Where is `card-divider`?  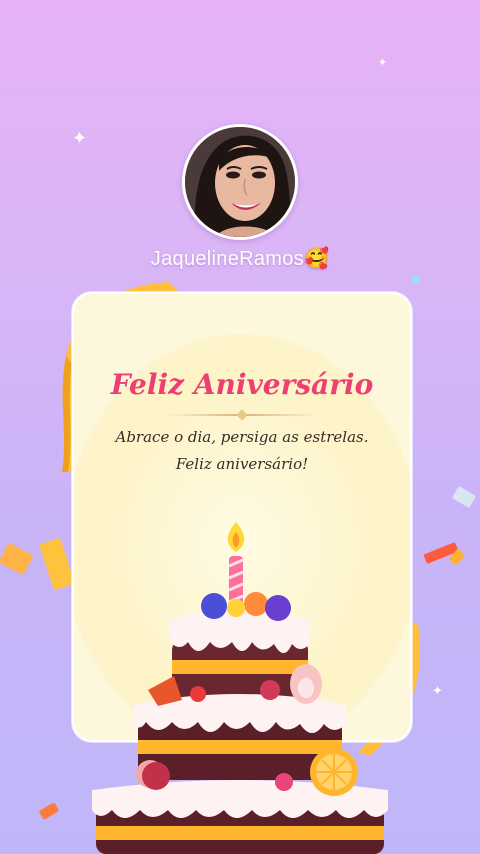 card-divider is located at coordinates (242, 415).